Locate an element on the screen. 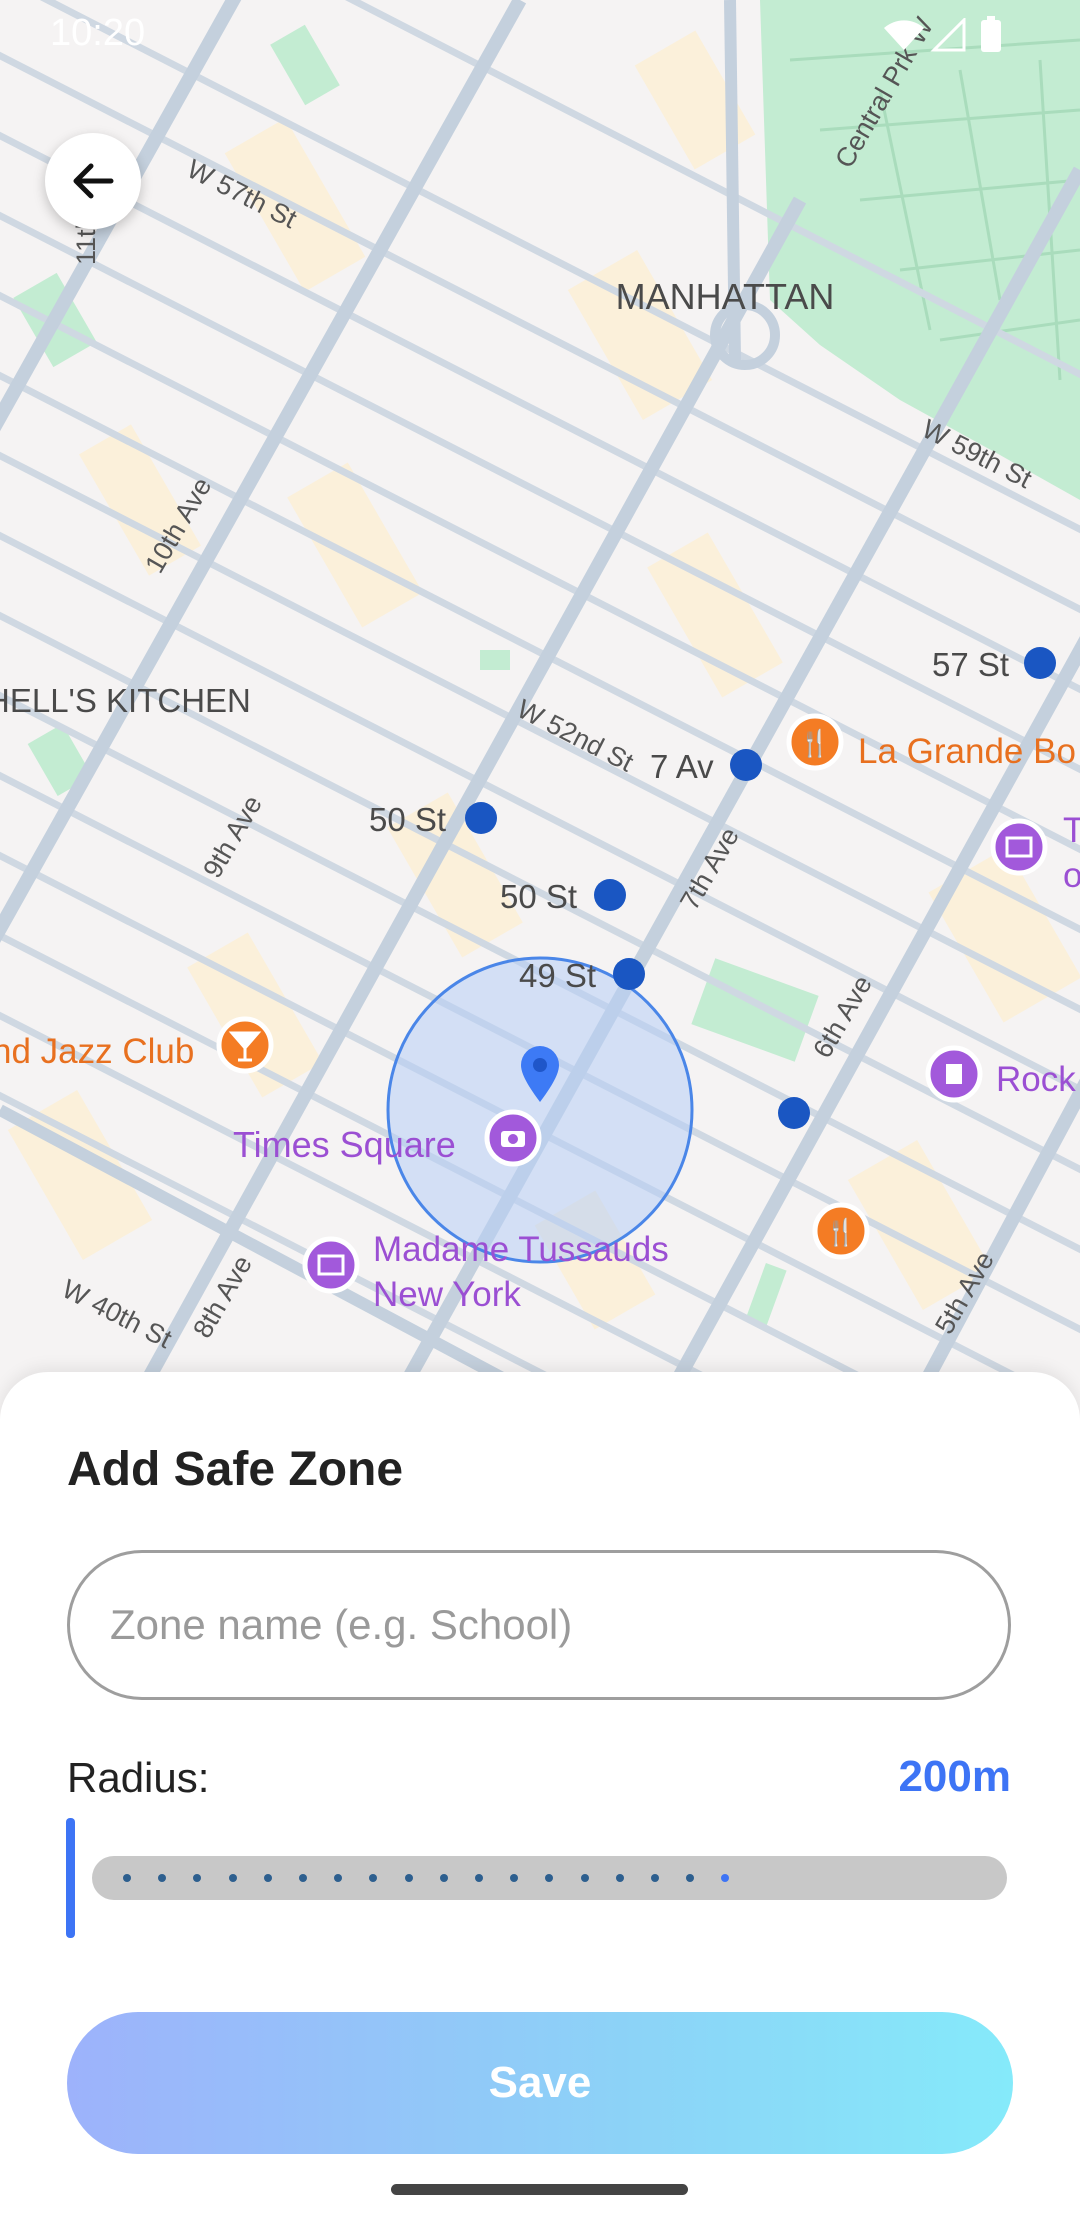  radius-slider is located at coordinates (539, 1878).